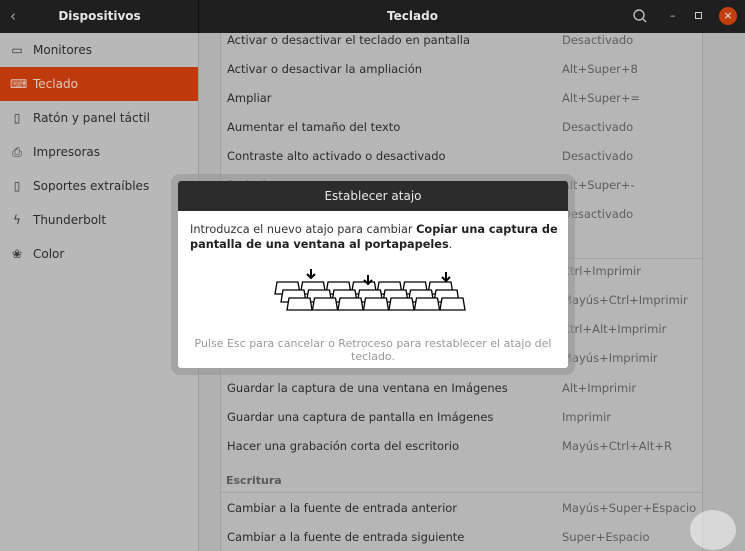  I want to click on sidebar-item-thunderbolt: ϟ Thunderbolt, so click(99, 220).